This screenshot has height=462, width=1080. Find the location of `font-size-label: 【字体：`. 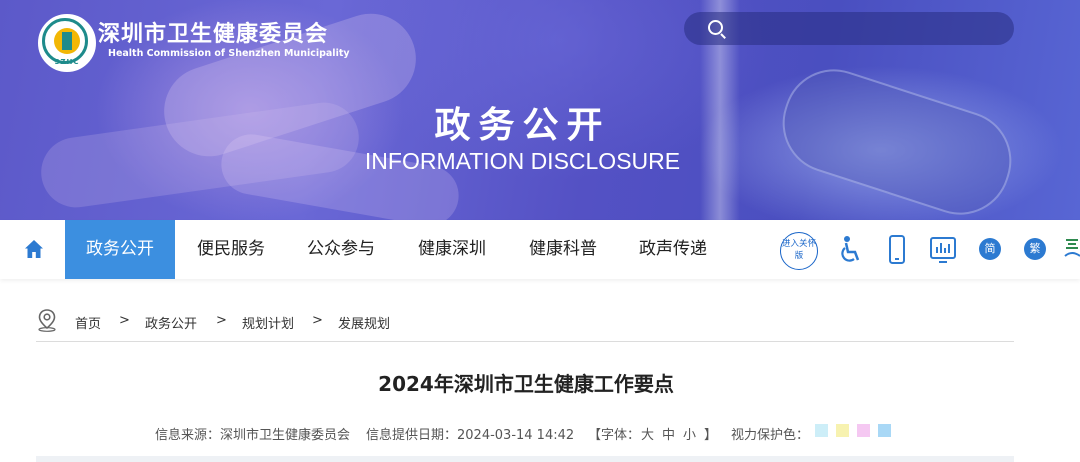

font-size-label: 【字体： is located at coordinates (614, 435).